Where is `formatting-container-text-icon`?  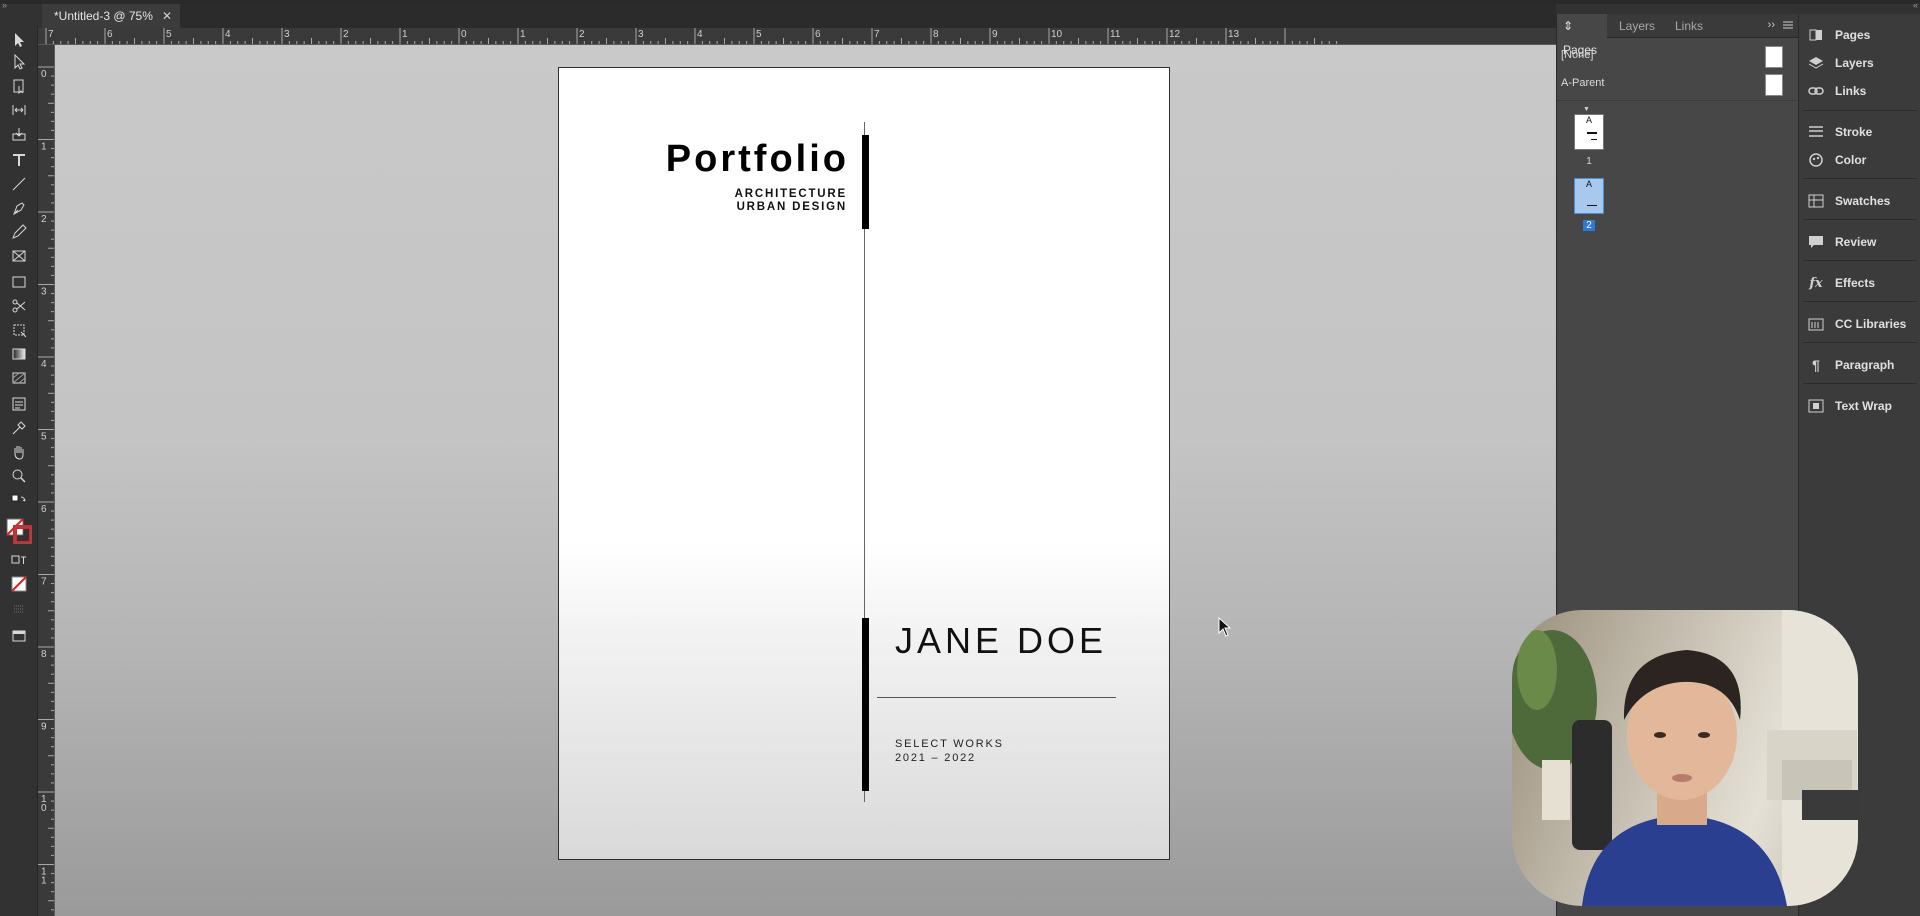
formatting-container-text-icon is located at coordinates (19, 560).